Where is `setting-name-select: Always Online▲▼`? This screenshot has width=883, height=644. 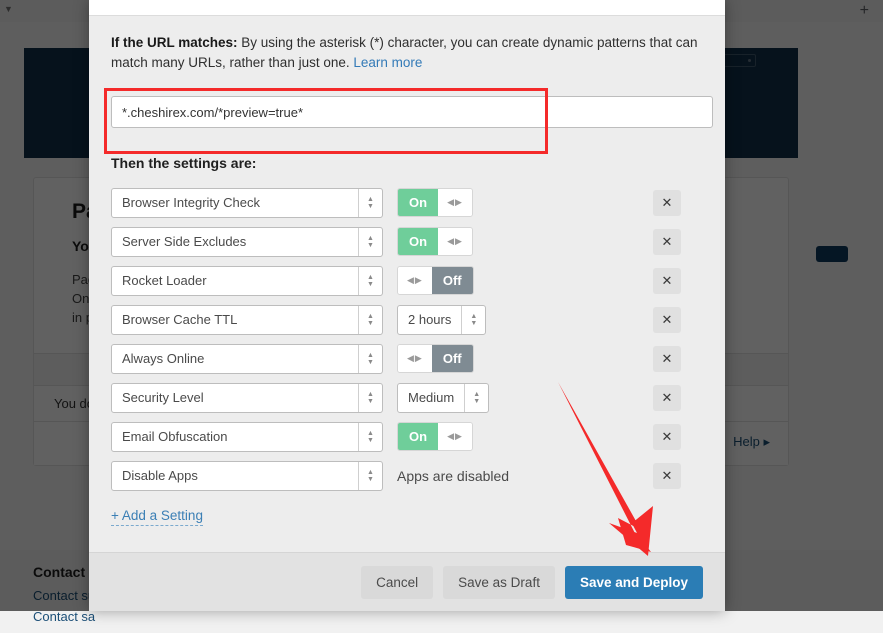 setting-name-select: Always Online▲▼ is located at coordinates (247, 359).